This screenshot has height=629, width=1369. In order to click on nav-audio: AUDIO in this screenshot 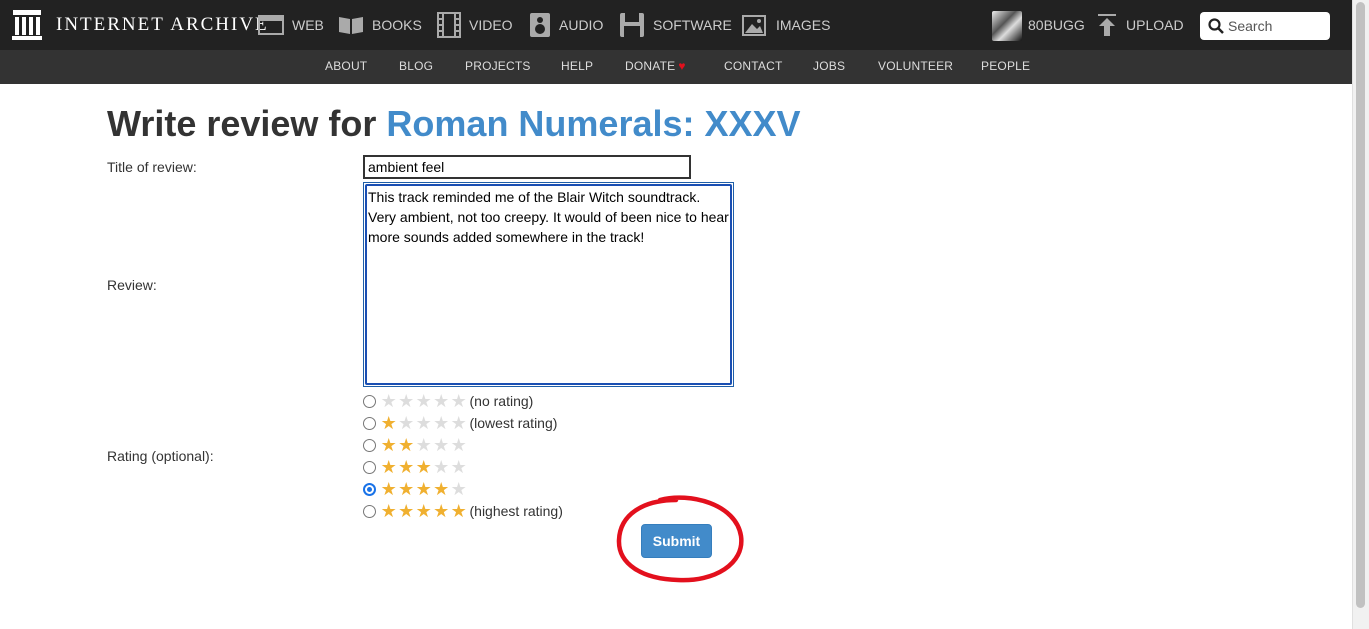, I will do `click(566, 25)`.